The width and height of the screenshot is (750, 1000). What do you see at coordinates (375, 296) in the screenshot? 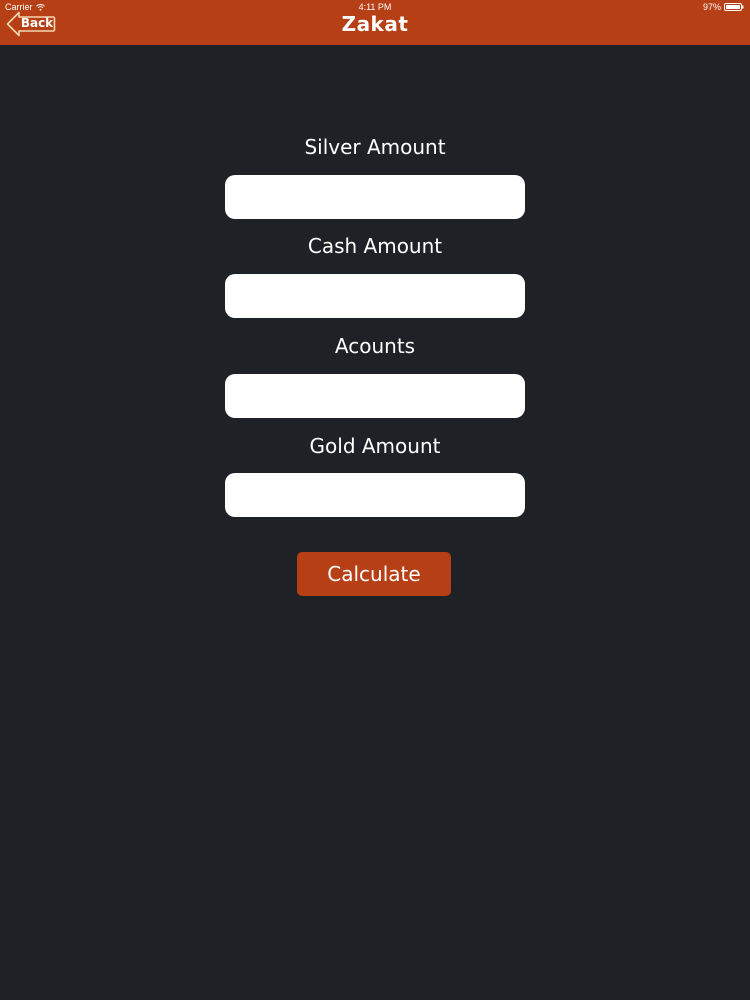
I see `cash-amount-input` at bounding box center [375, 296].